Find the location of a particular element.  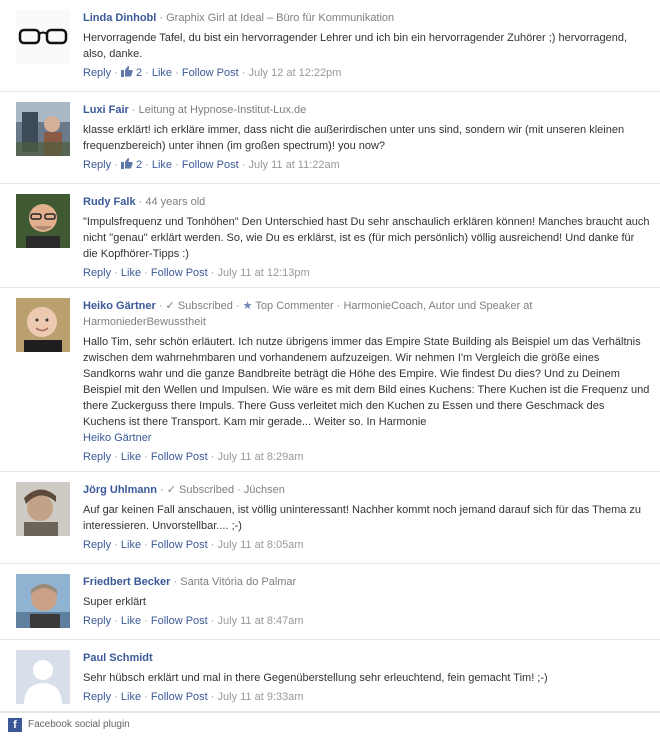

footer-label: Facebook social plugin is located at coordinates (79, 725).